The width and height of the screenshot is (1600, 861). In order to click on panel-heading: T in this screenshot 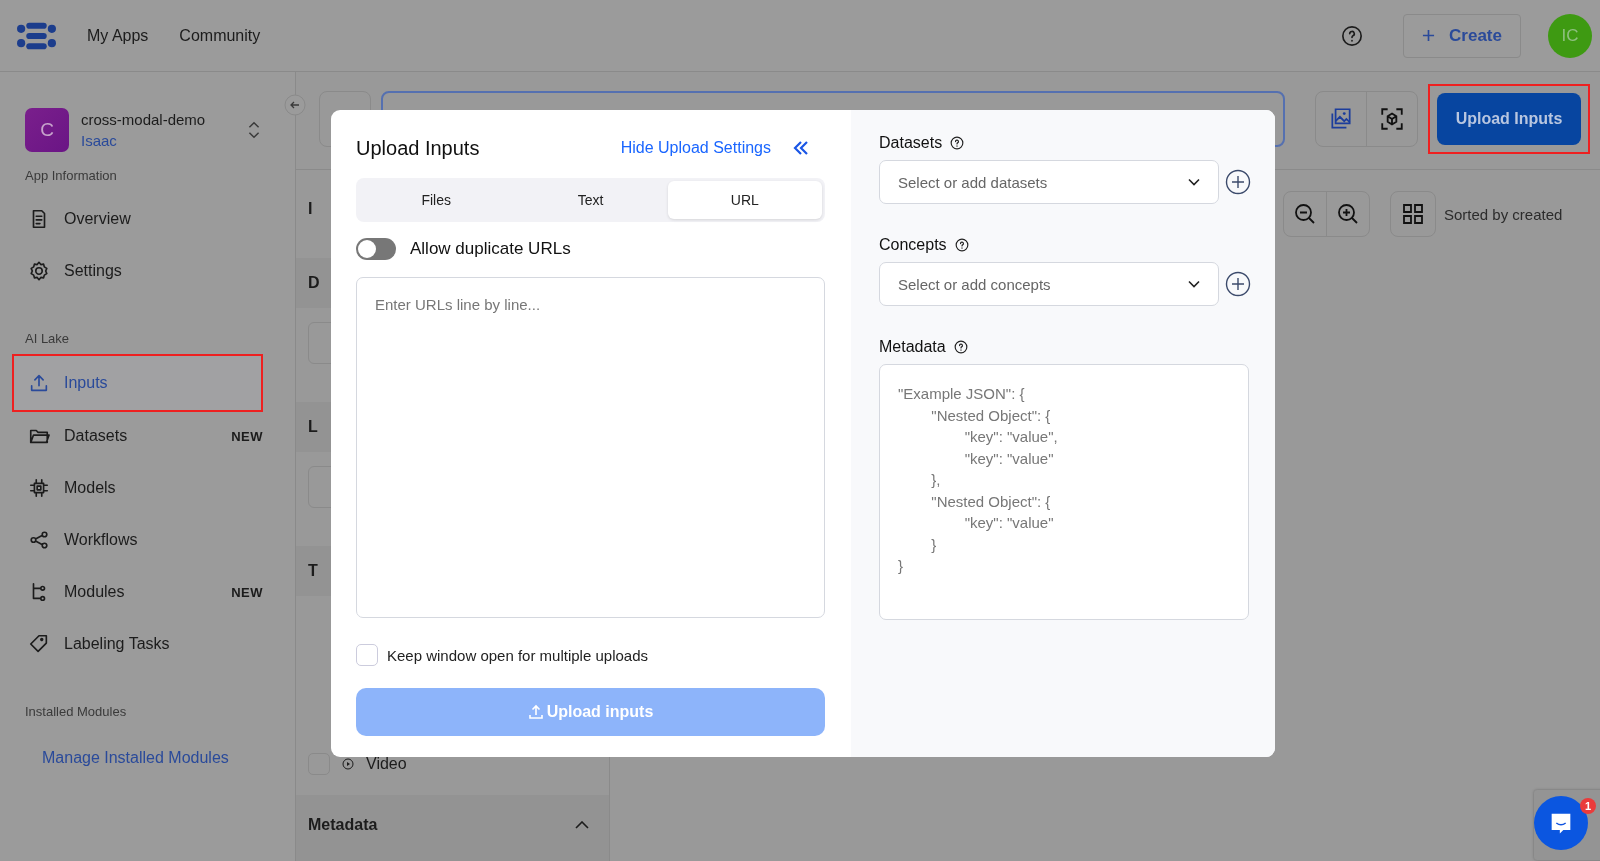, I will do `click(313, 571)`.